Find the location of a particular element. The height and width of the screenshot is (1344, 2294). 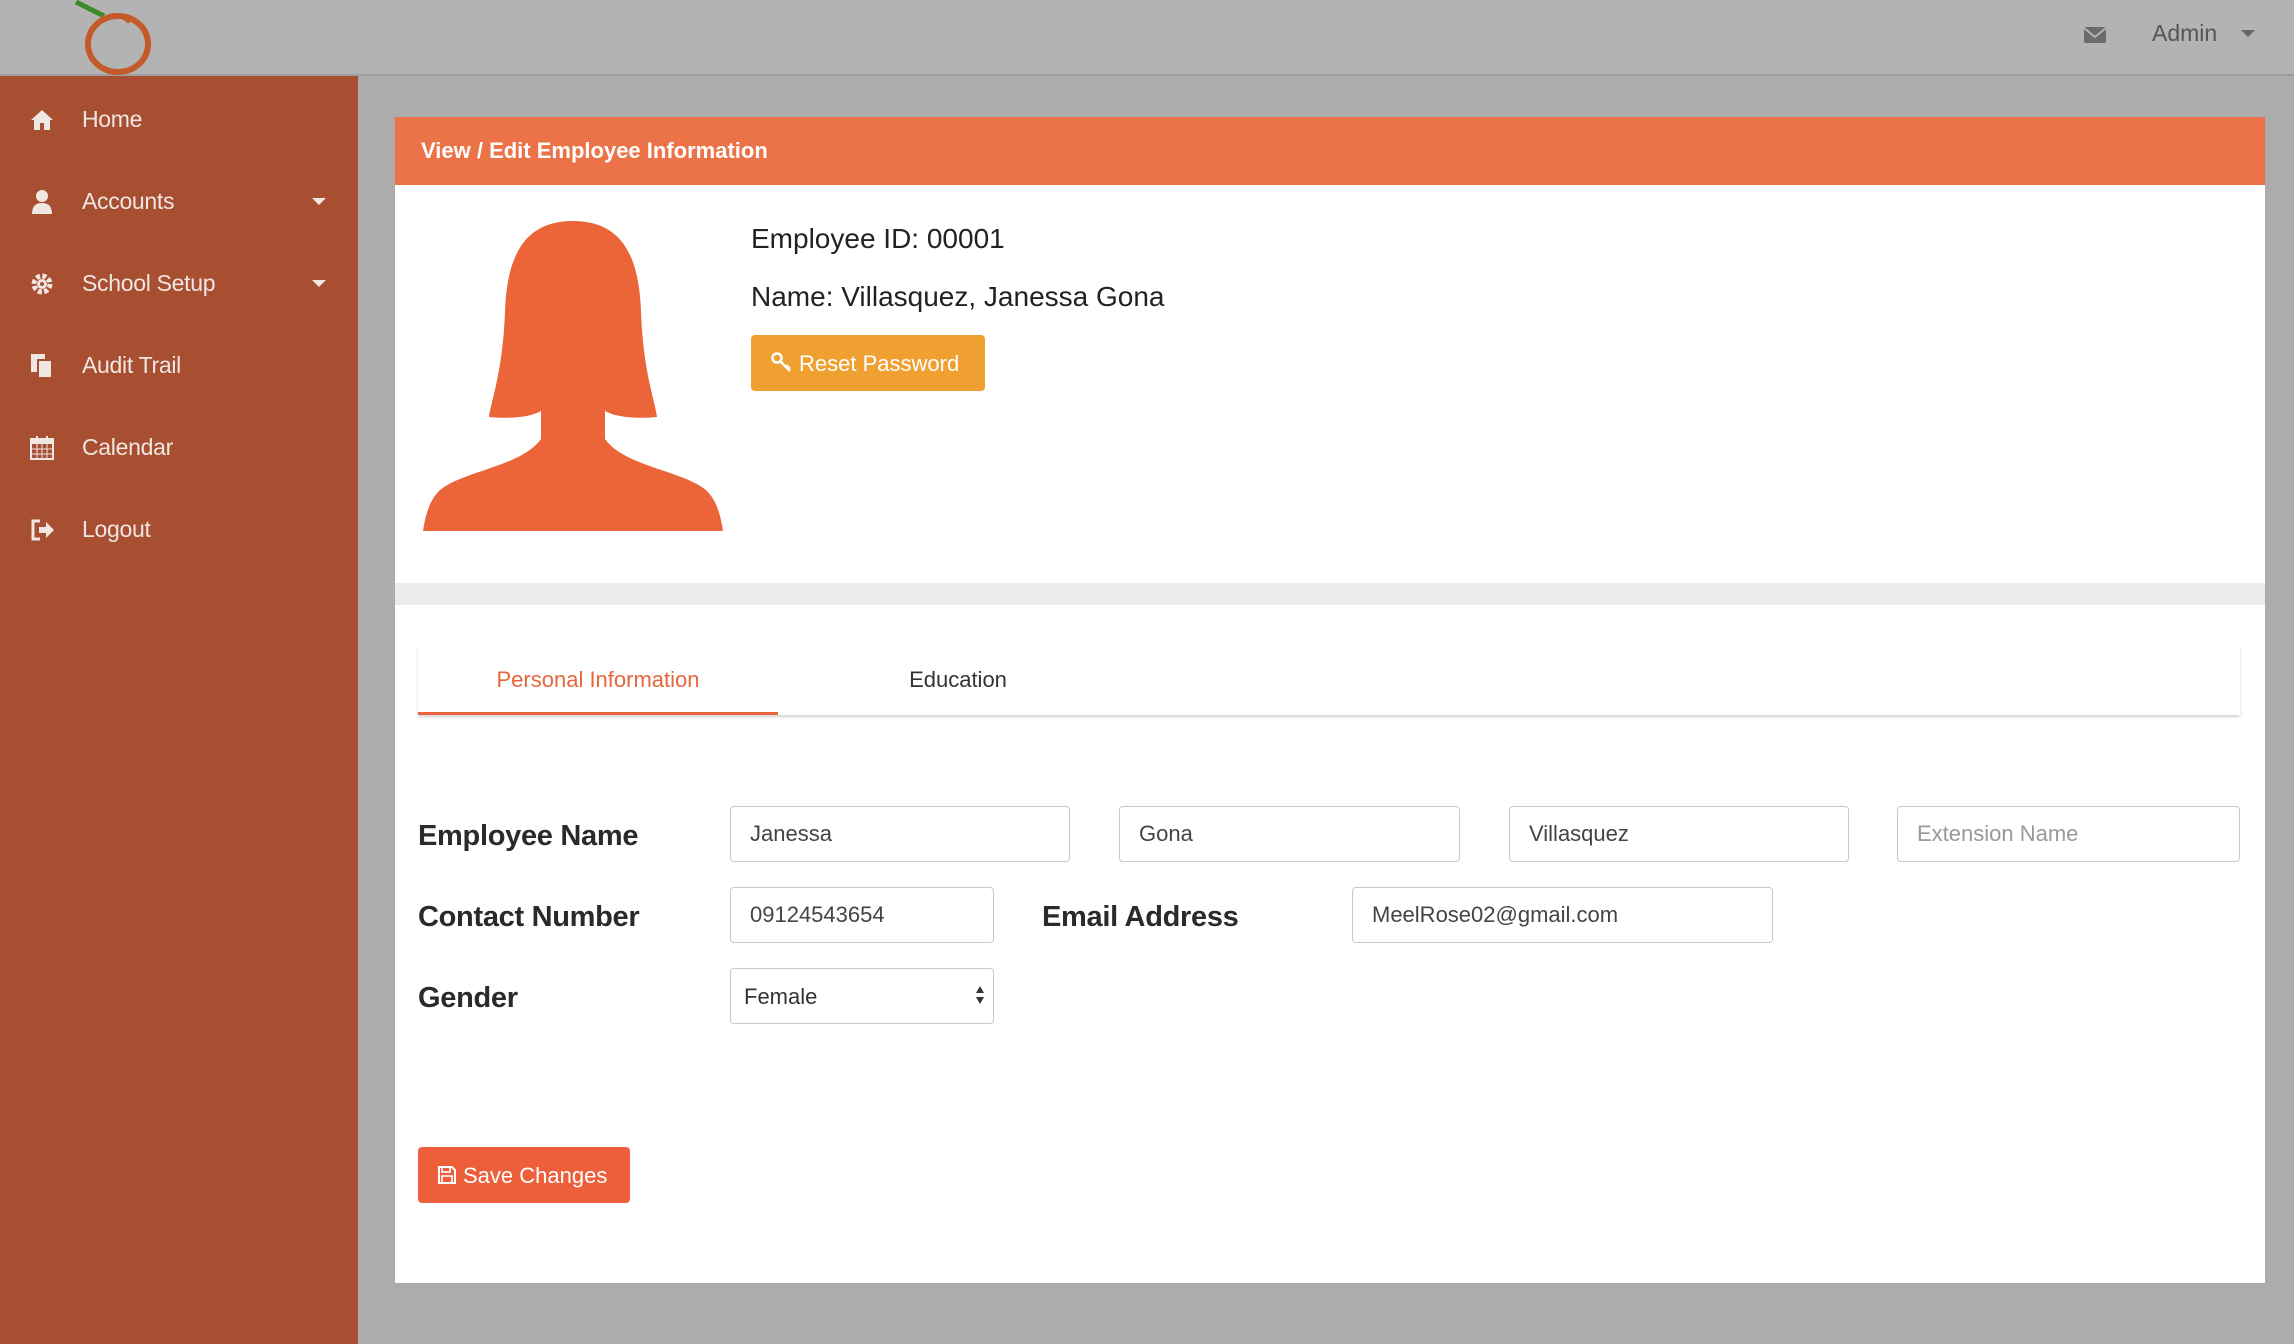

sidebar-item-label: Logout is located at coordinates (116, 529).